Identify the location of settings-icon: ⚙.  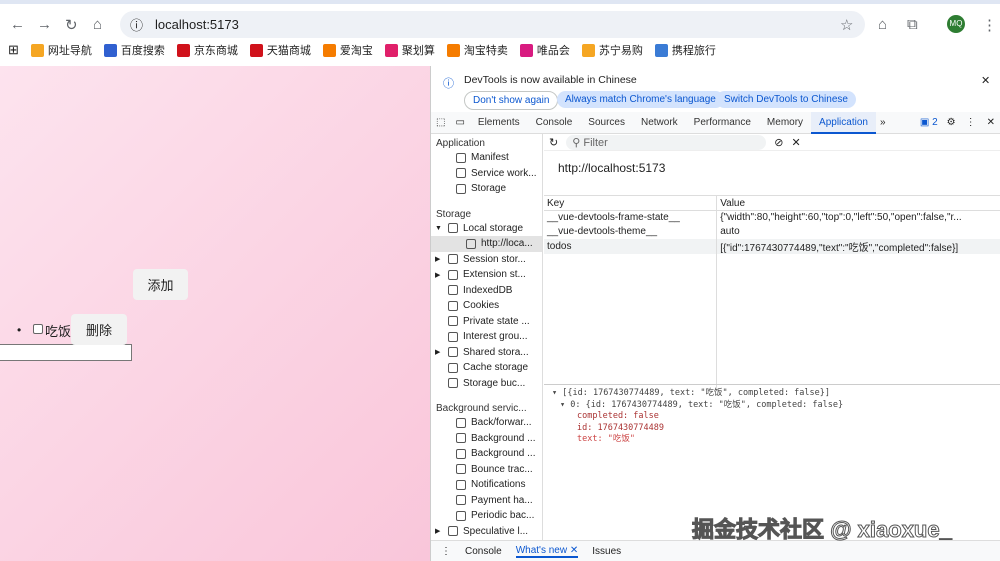
(951, 122).